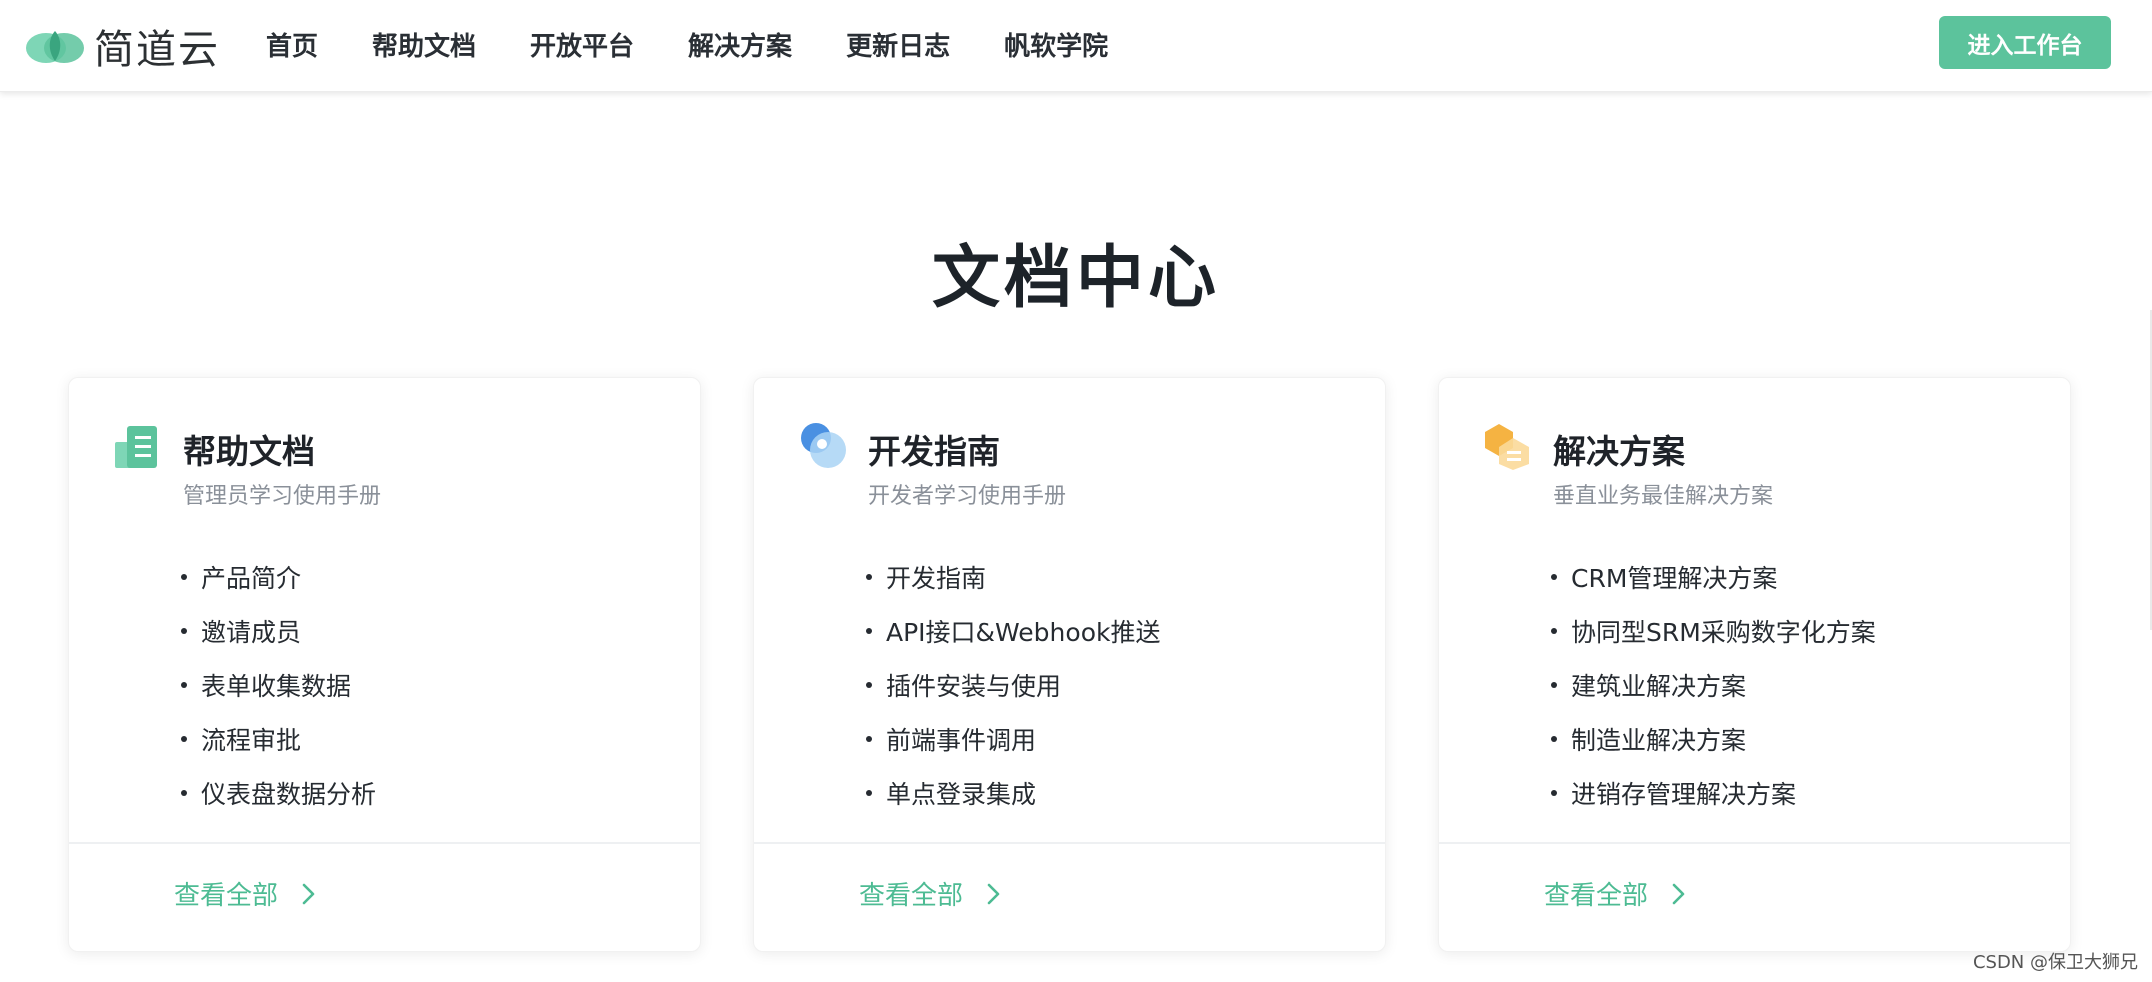  What do you see at coordinates (136, 447) in the screenshot?
I see `document-icon` at bounding box center [136, 447].